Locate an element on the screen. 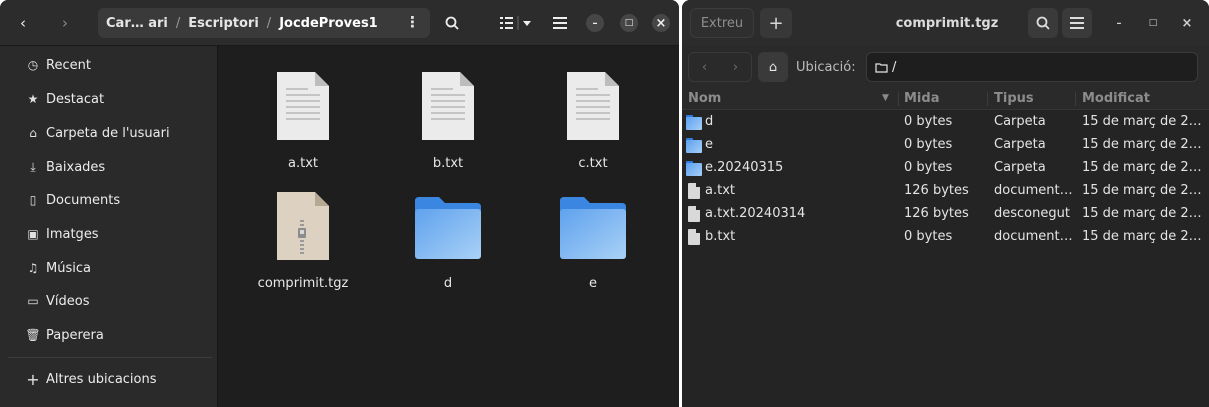  path-segment-current: JocdeProves1 is located at coordinates (328, 23).